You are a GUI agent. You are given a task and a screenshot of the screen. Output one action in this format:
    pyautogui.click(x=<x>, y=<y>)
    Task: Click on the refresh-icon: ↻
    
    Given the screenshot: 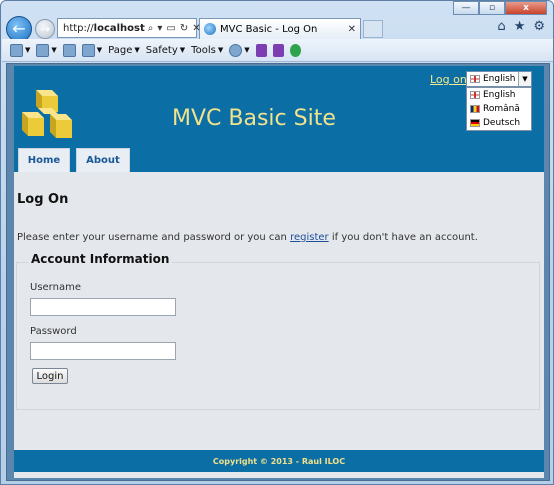 What is the action you would take?
    pyautogui.click(x=184, y=28)
    